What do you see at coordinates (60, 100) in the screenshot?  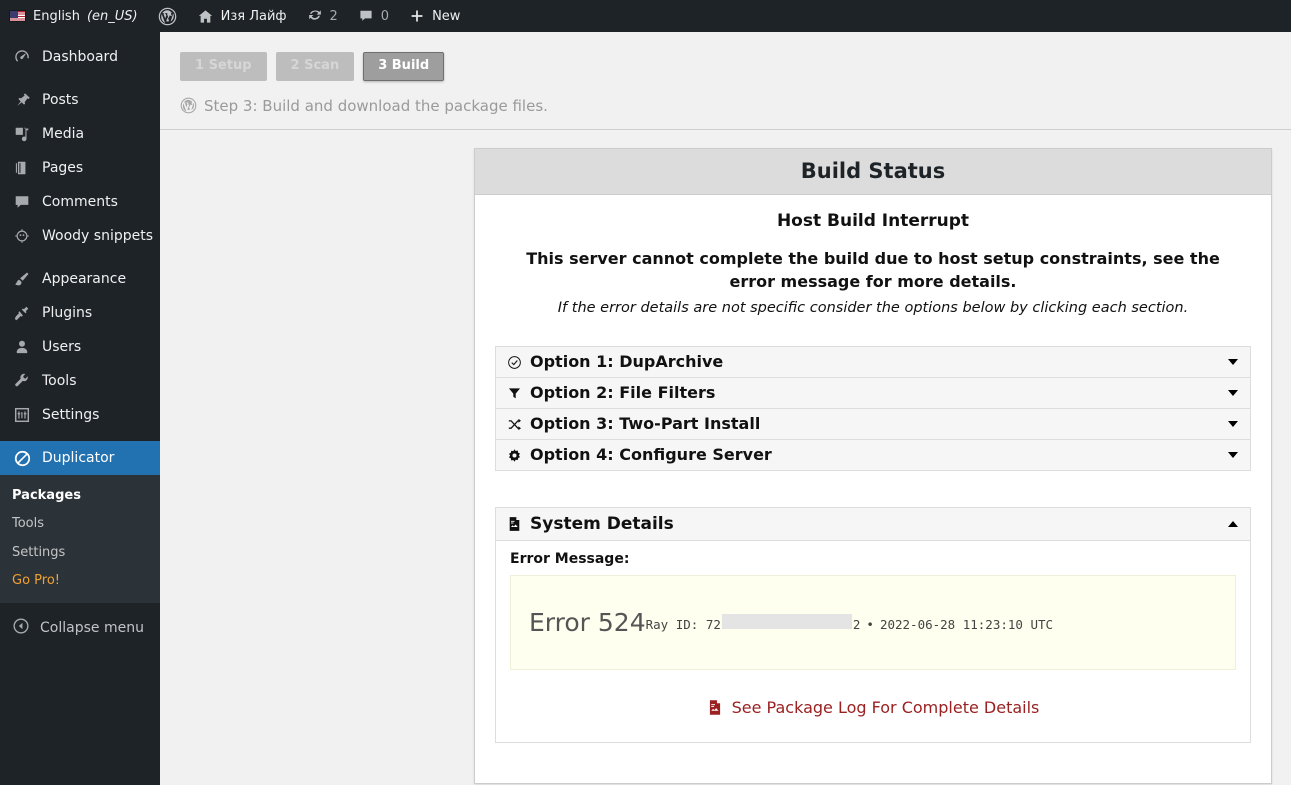 I see `sidebar-item-label: Posts` at bounding box center [60, 100].